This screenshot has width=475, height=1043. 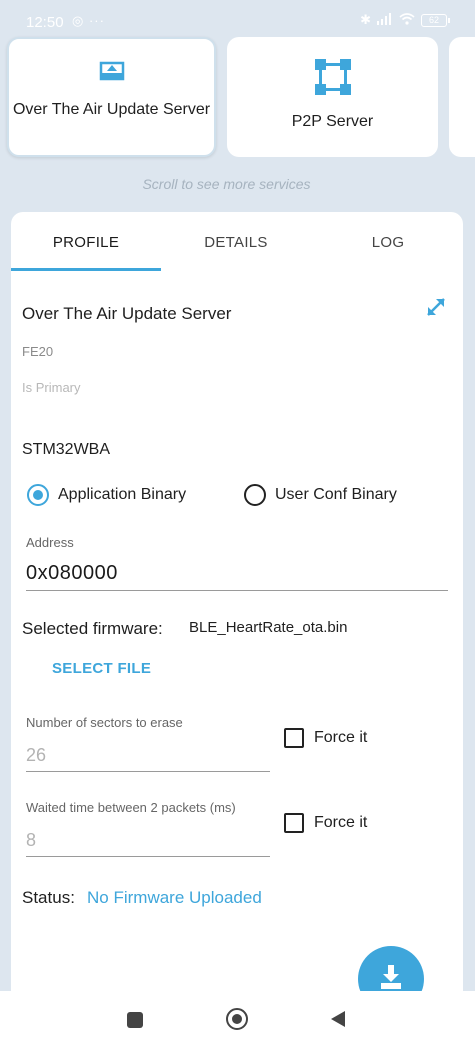 I want to click on status-value: No Firmware Uploaded, so click(x=174, y=897).